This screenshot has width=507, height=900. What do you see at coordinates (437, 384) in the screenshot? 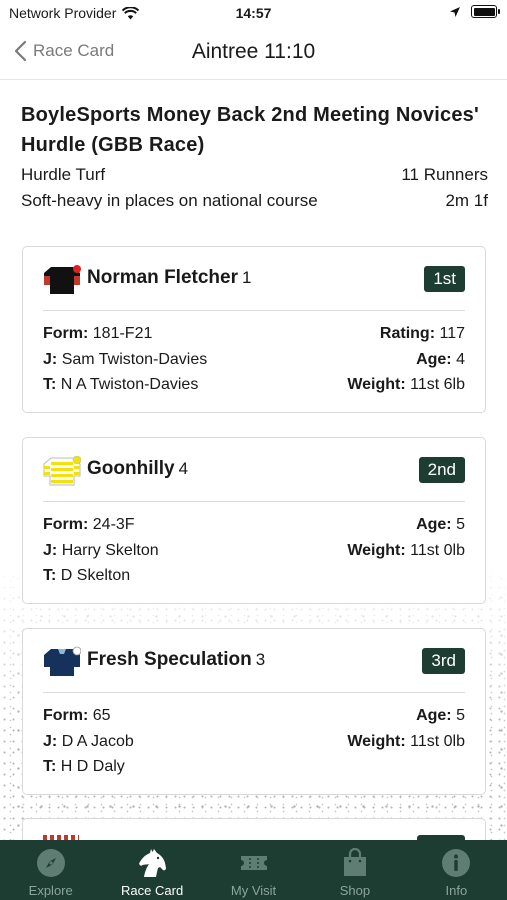
I see `weight-value: 11st 6lb` at bounding box center [437, 384].